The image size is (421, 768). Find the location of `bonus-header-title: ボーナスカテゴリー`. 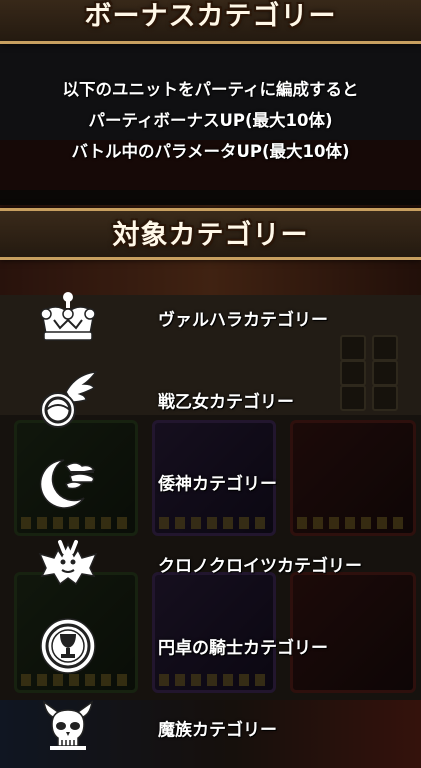

bonus-header-title: ボーナスカテゴリー is located at coordinates (210, 16).